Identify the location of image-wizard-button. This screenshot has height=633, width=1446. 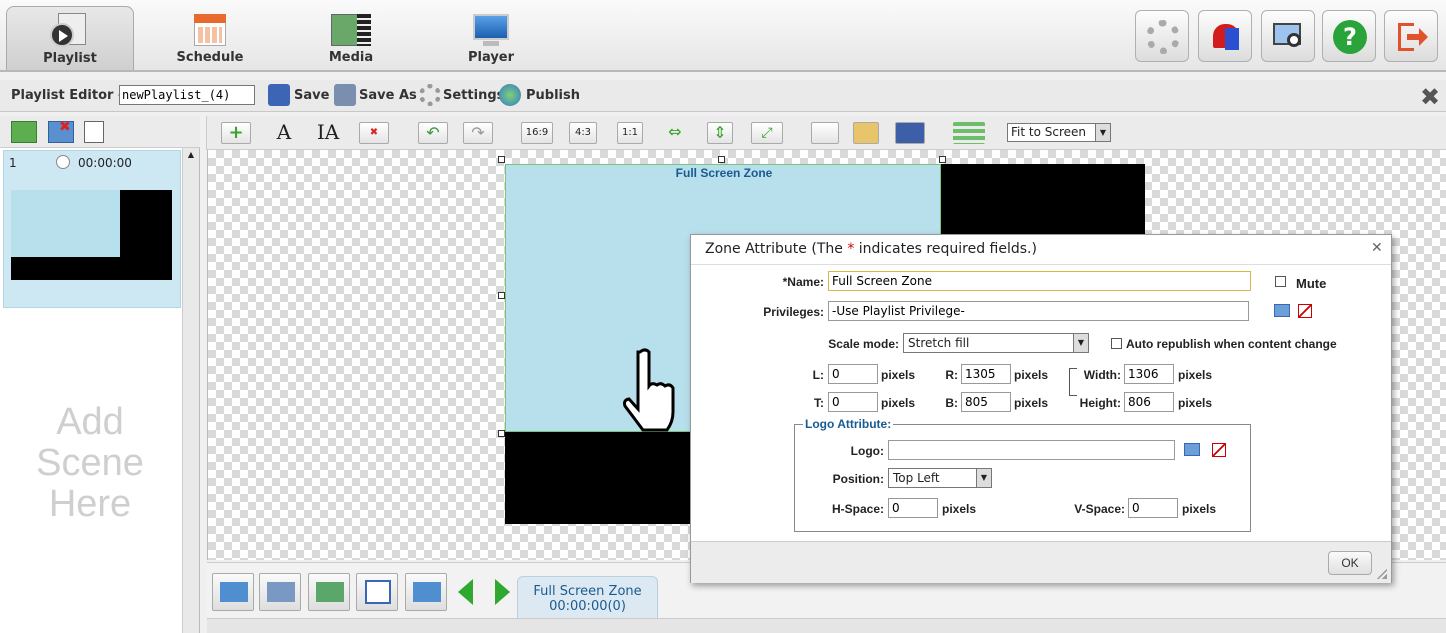
(280, 592).